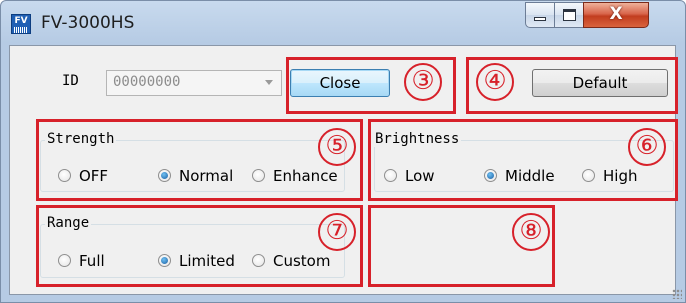  What do you see at coordinates (194, 83) in the screenshot?
I see `id-combo: 00000000` at bounding box center [194, 83].